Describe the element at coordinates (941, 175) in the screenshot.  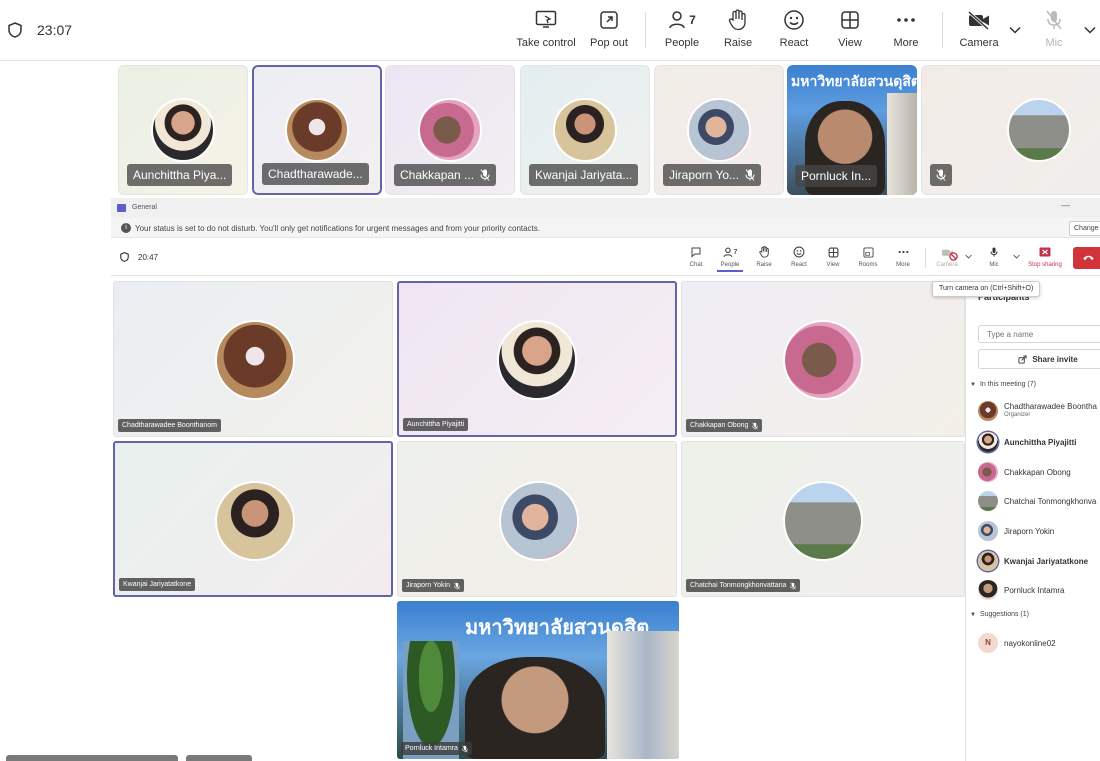
I see `participant-name-label` at that location.